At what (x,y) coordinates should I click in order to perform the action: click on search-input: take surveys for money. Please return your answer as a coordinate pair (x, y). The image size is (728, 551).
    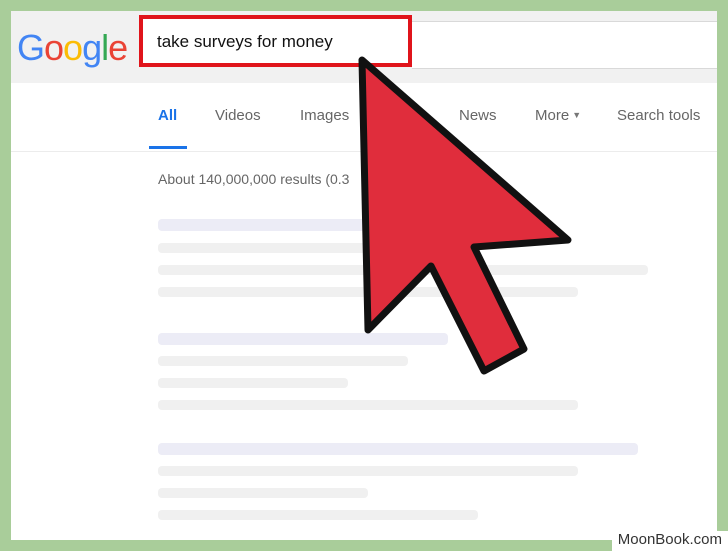
    Looking at the image, I should click on (275, 41).